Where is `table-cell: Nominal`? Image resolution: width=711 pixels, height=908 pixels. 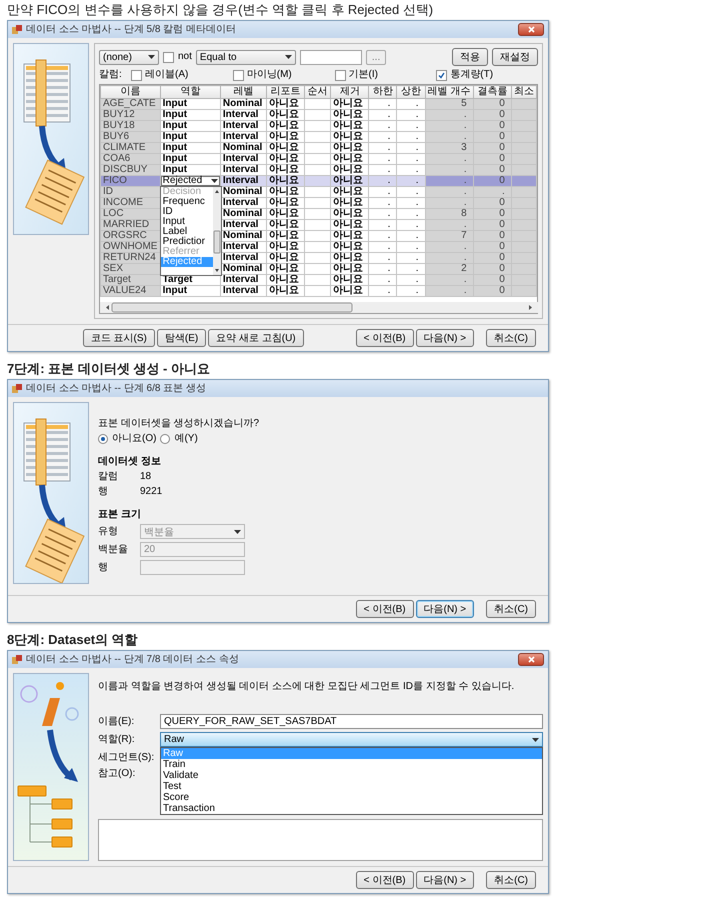
table-cell: Nominal is located at coordinates (243, 148).